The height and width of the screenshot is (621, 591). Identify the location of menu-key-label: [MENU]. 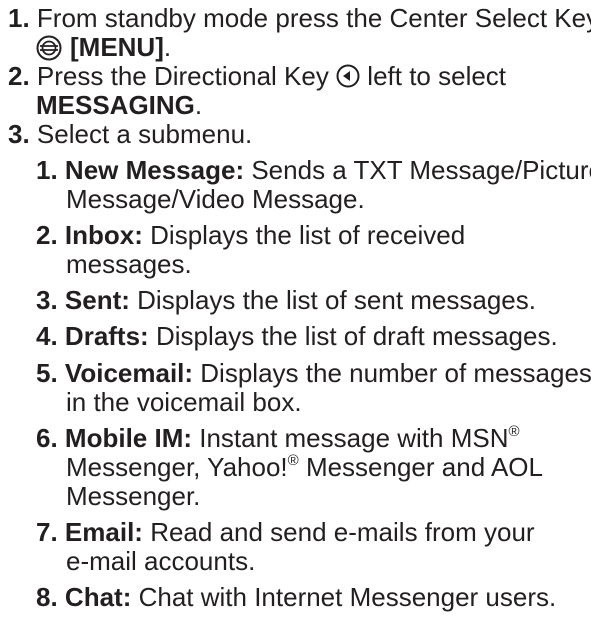
(117, 47).